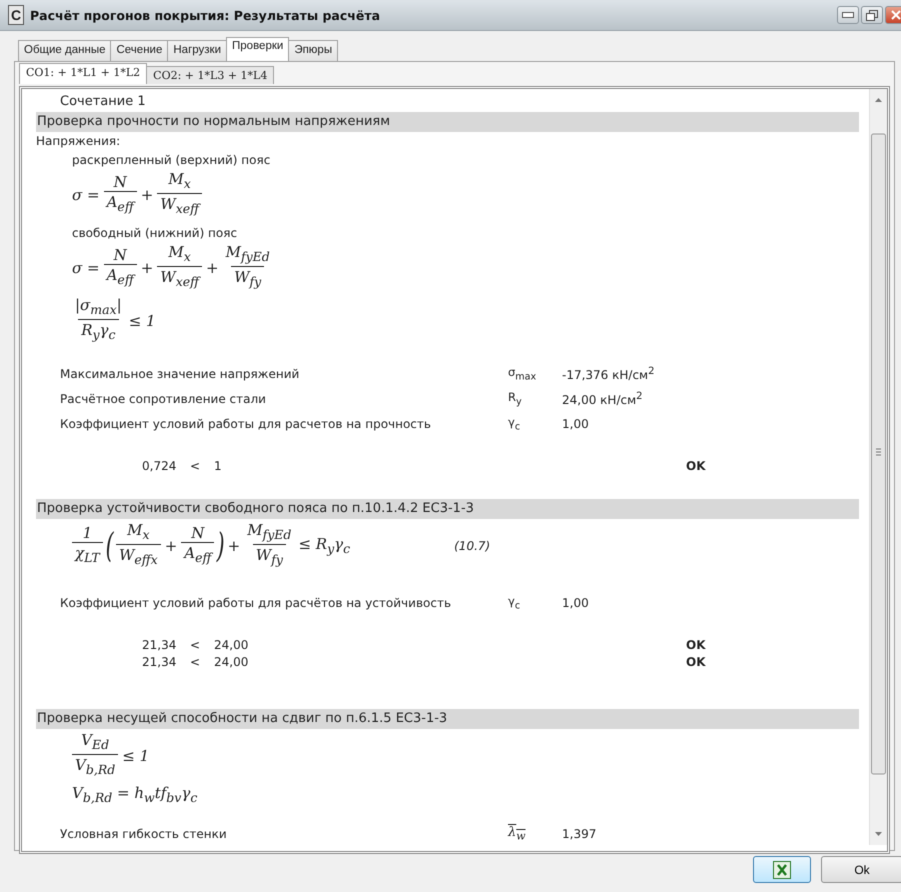 This screenshot has width=901, height=892. What do you see at coordinates (221, 545) in the screenshot?
I see `formula-parenthesis: )` at bounding box center [221, 545].